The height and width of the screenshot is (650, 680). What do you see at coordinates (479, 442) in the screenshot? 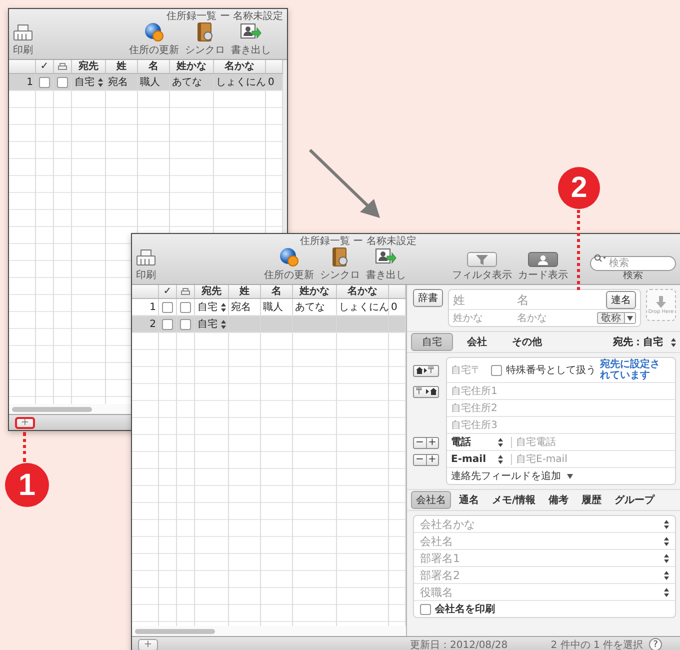
I see `contact-type-popup: 電話` at bounding box center [479, 442].